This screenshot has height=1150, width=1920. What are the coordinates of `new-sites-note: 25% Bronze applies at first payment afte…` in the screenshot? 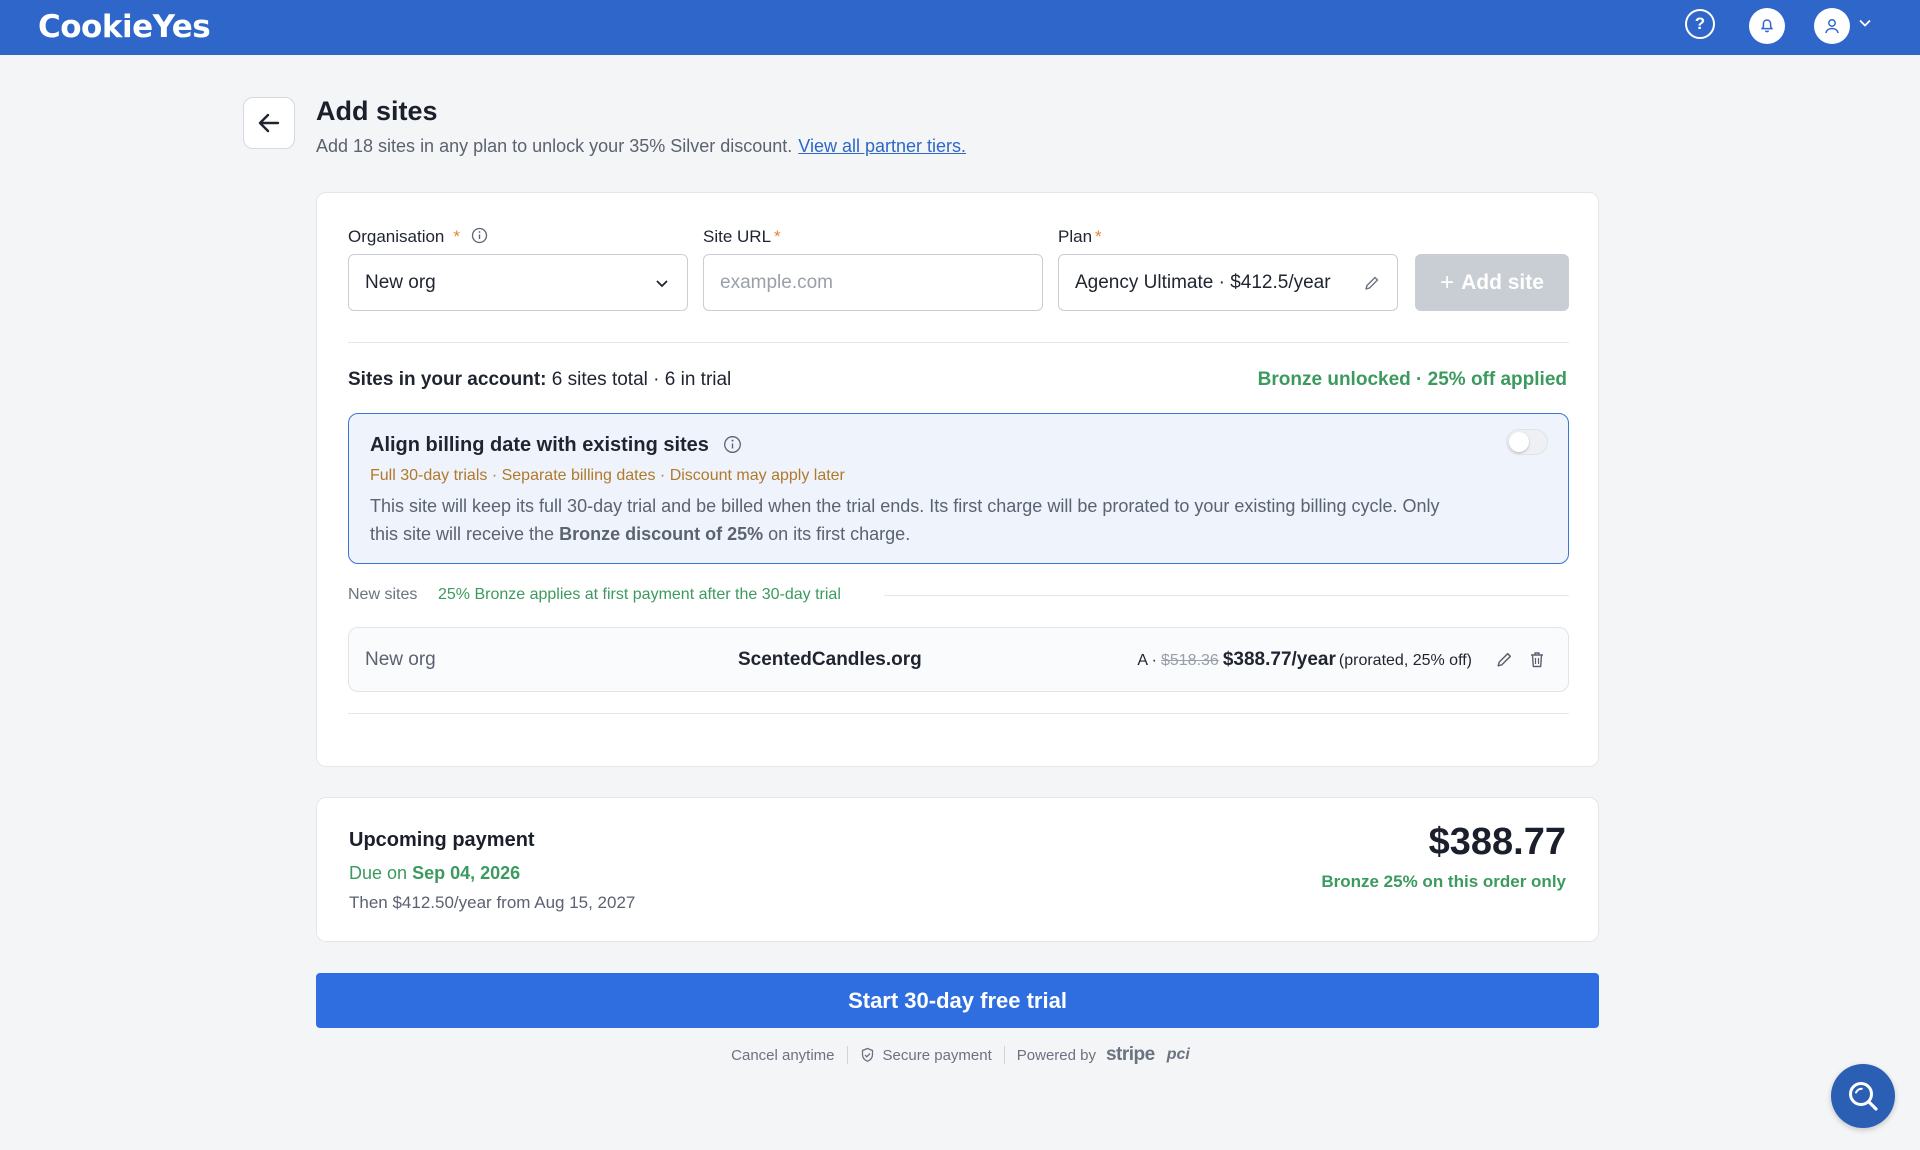 It's located at (639, 594).